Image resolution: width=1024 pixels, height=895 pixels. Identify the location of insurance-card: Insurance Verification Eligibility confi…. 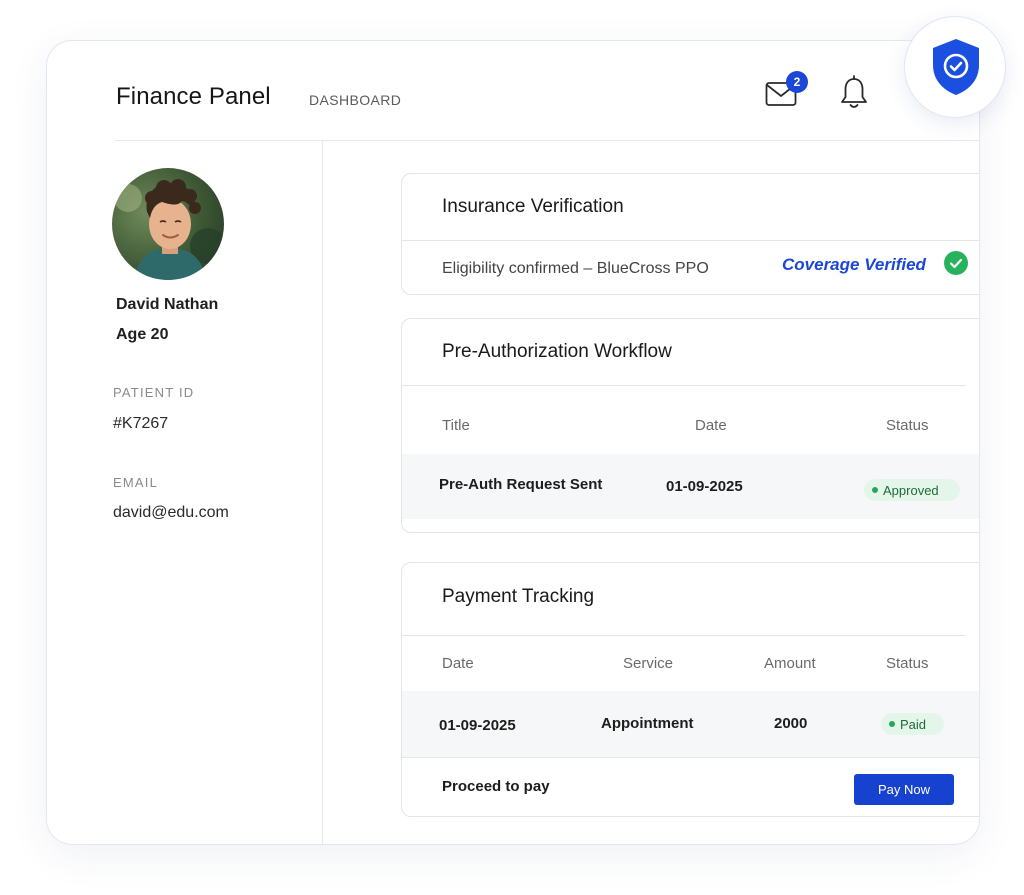
(690, 234).